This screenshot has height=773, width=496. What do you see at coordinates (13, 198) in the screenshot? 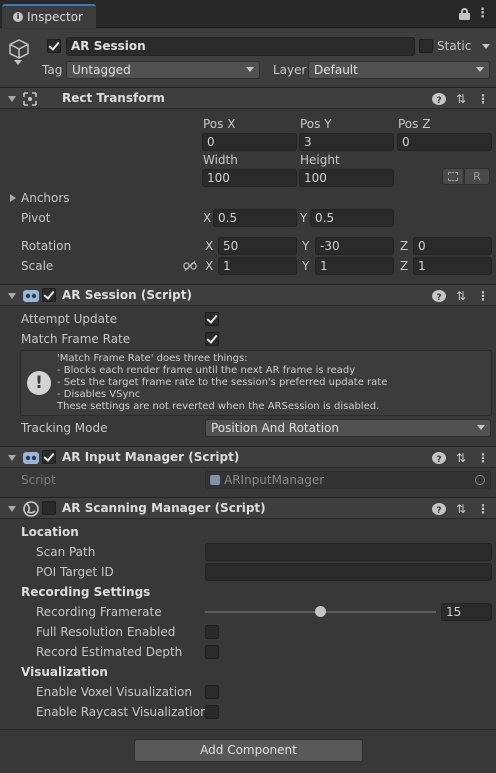
I see `anchors-foldout-icon` at bounding box center [13, 198].